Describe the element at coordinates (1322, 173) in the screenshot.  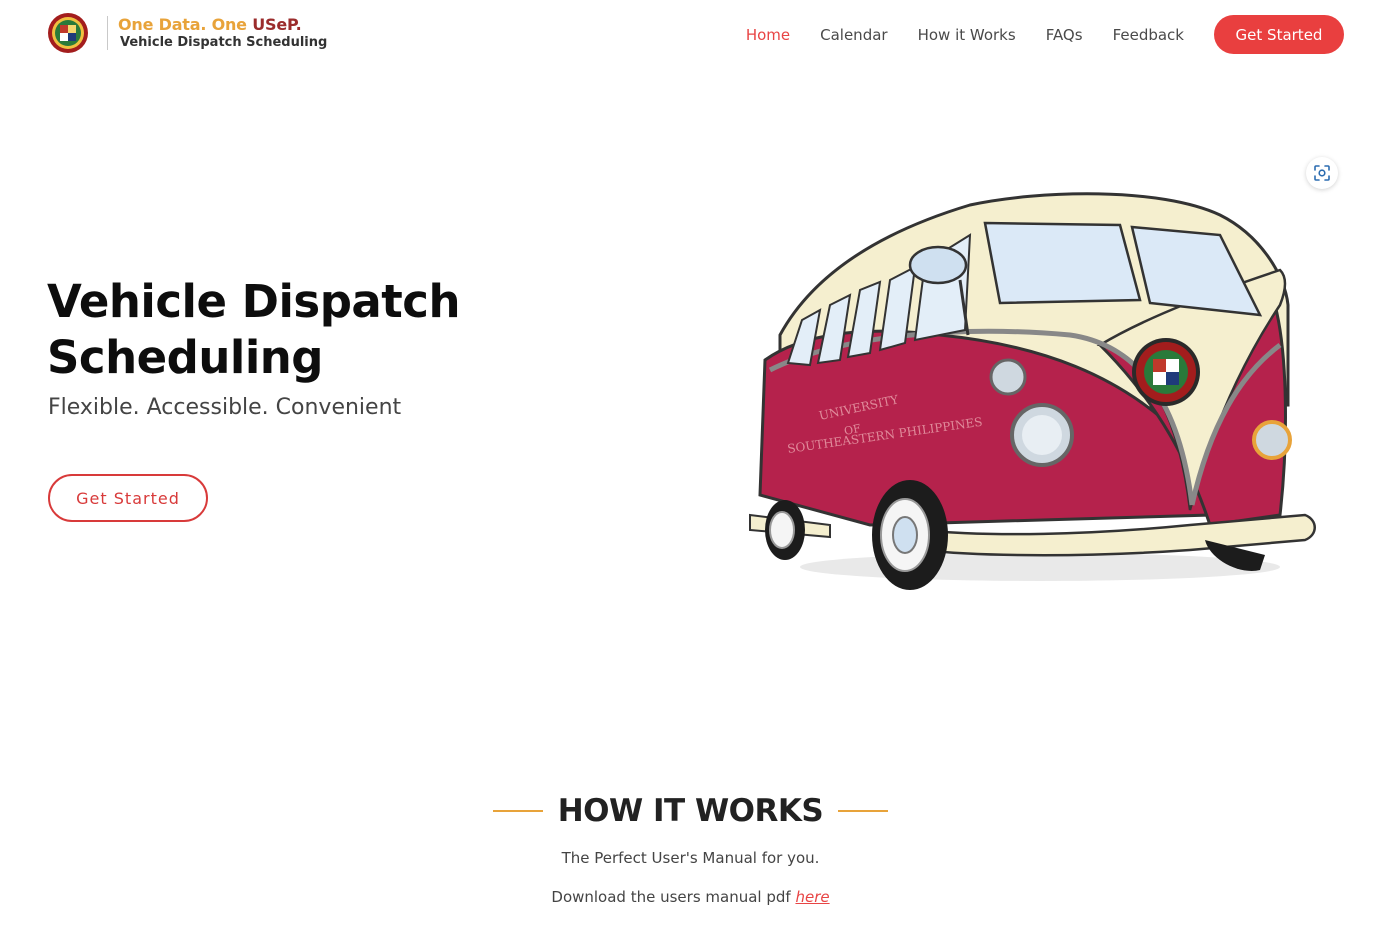
I see `lens-icon` at that location.